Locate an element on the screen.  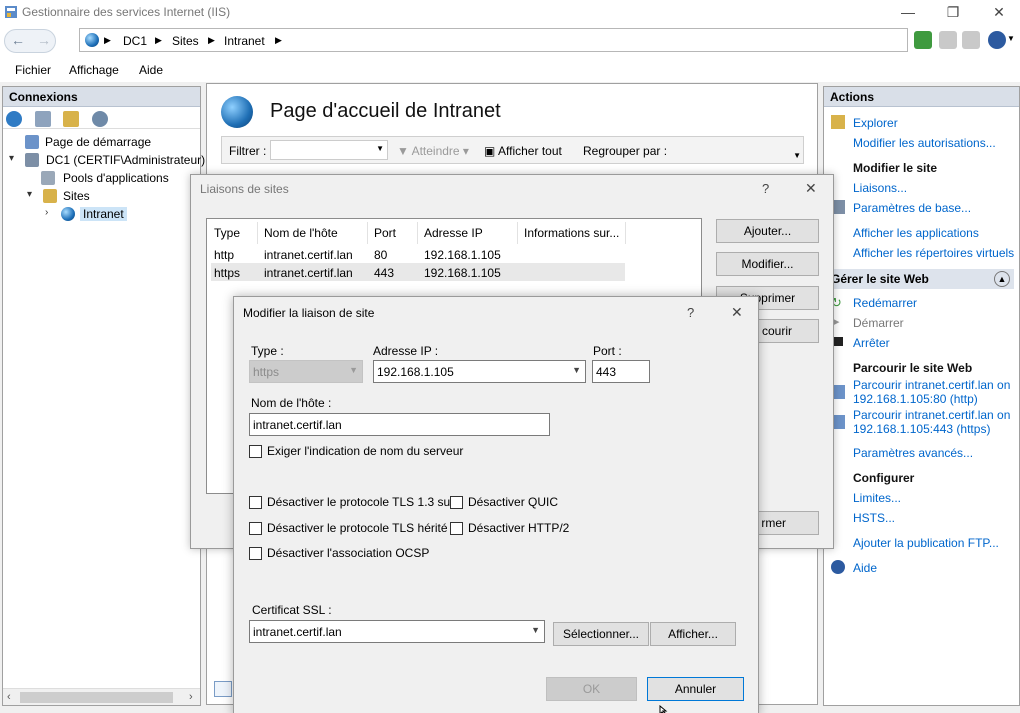
column-header: Adresse IP is located at coordinates (453, 233).